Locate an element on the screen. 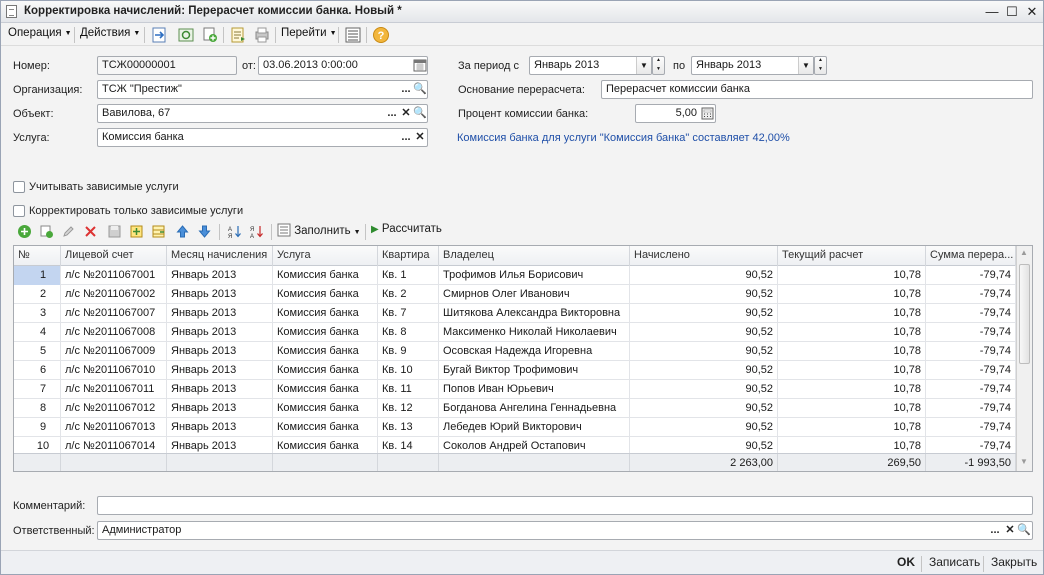 The image size is (1044, 575). row-number: 2 is located at coordinates (37, 294).